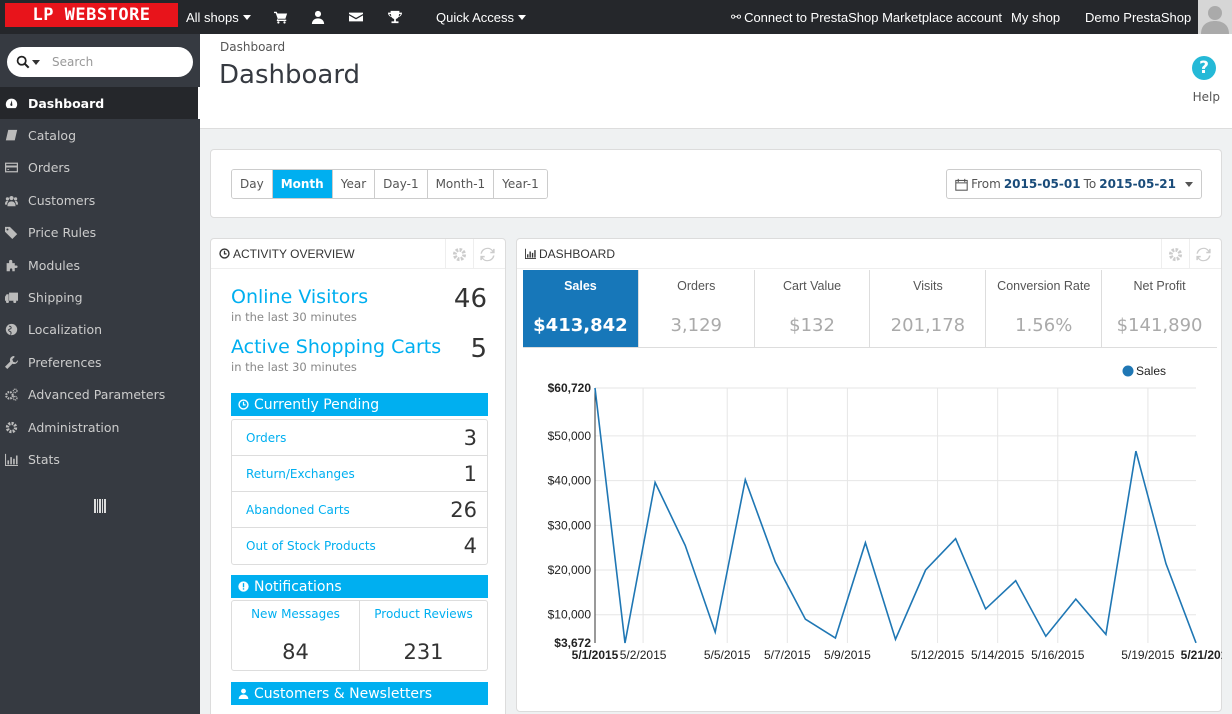 The width and height of the screenshot is (1232, 714). Describe the element at coordinates (359, 510) in the screenshot. I see `pending-abandoned-carts-row: Abandoned Carts 26` at that location.